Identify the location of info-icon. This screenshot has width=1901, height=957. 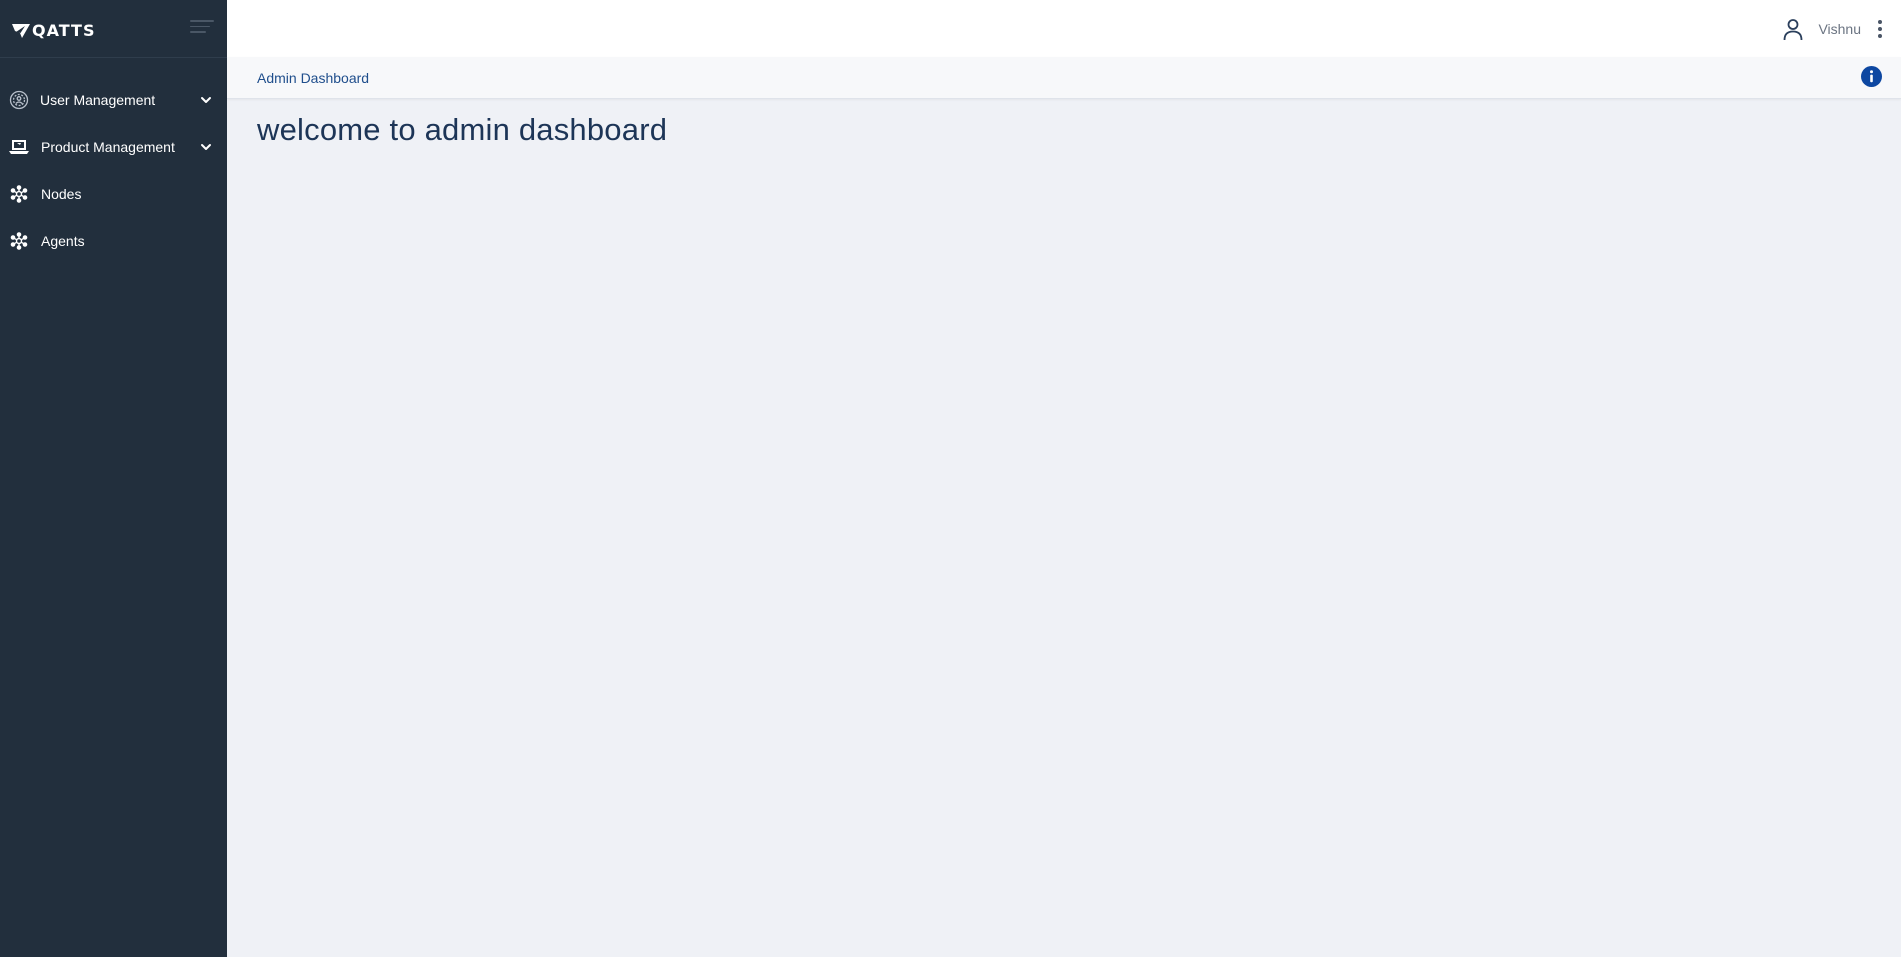
(1871, 76).